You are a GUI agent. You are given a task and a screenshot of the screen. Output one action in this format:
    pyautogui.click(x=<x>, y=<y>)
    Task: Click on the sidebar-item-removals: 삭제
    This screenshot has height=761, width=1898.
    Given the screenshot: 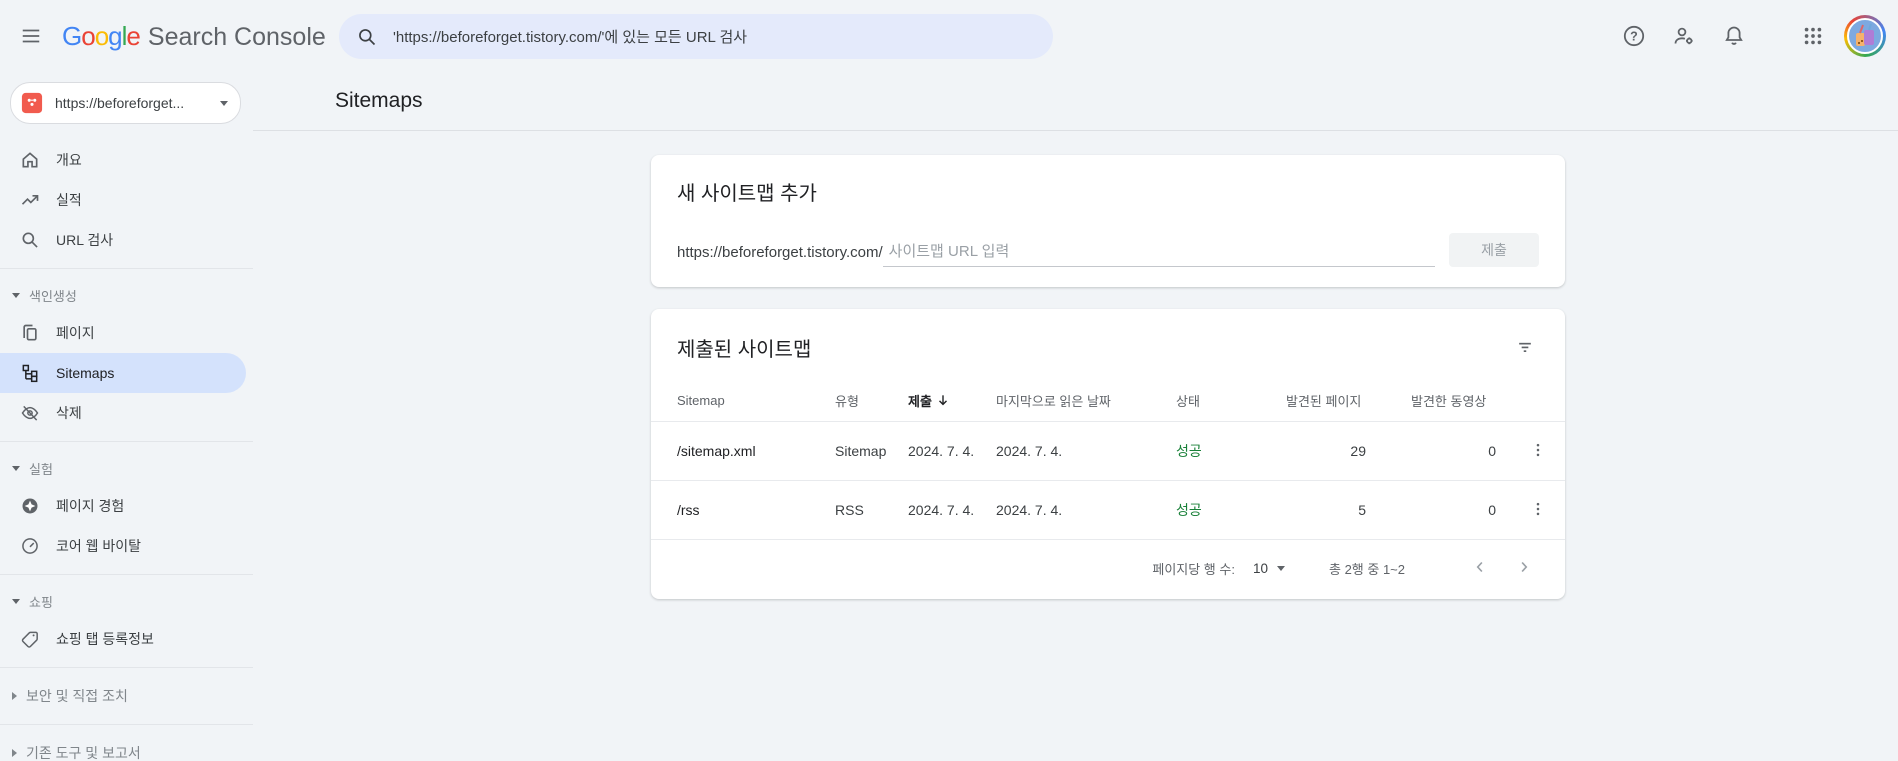 What is the action you would take?
    pyautogui.click(x=126, y=413)
    